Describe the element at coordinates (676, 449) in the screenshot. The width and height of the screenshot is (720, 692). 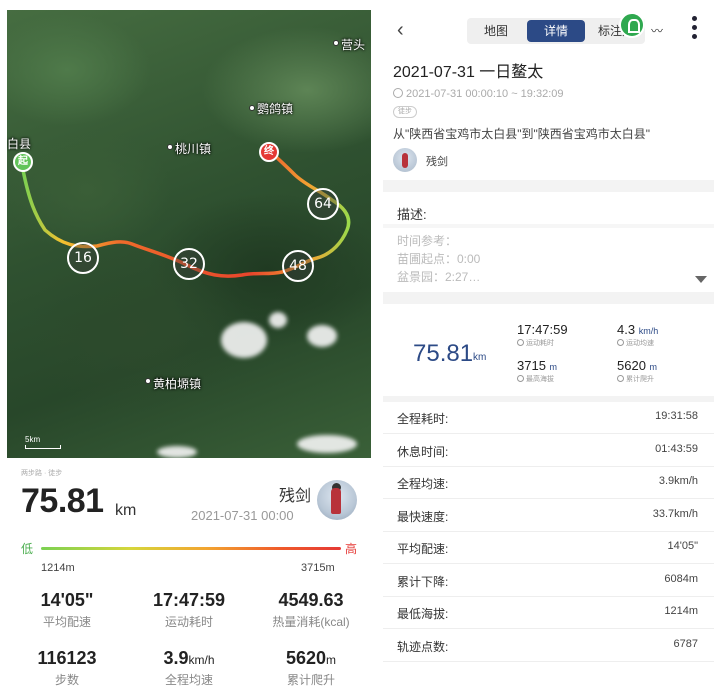
I see `row-value: 01:43:59` at that location.